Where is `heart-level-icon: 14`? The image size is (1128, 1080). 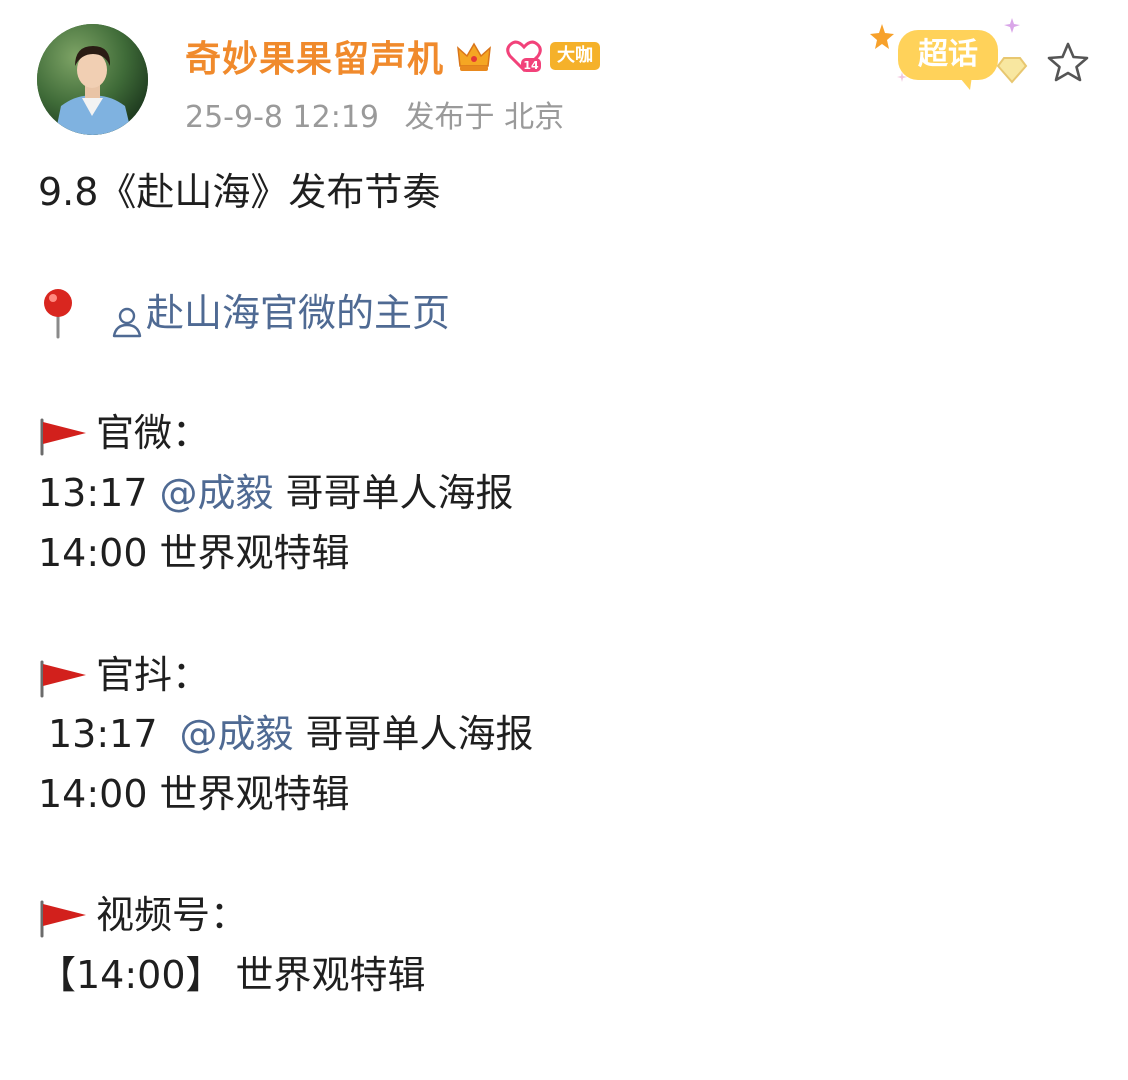 heart-level-icon: 14 is located at coordinates (524, 56).